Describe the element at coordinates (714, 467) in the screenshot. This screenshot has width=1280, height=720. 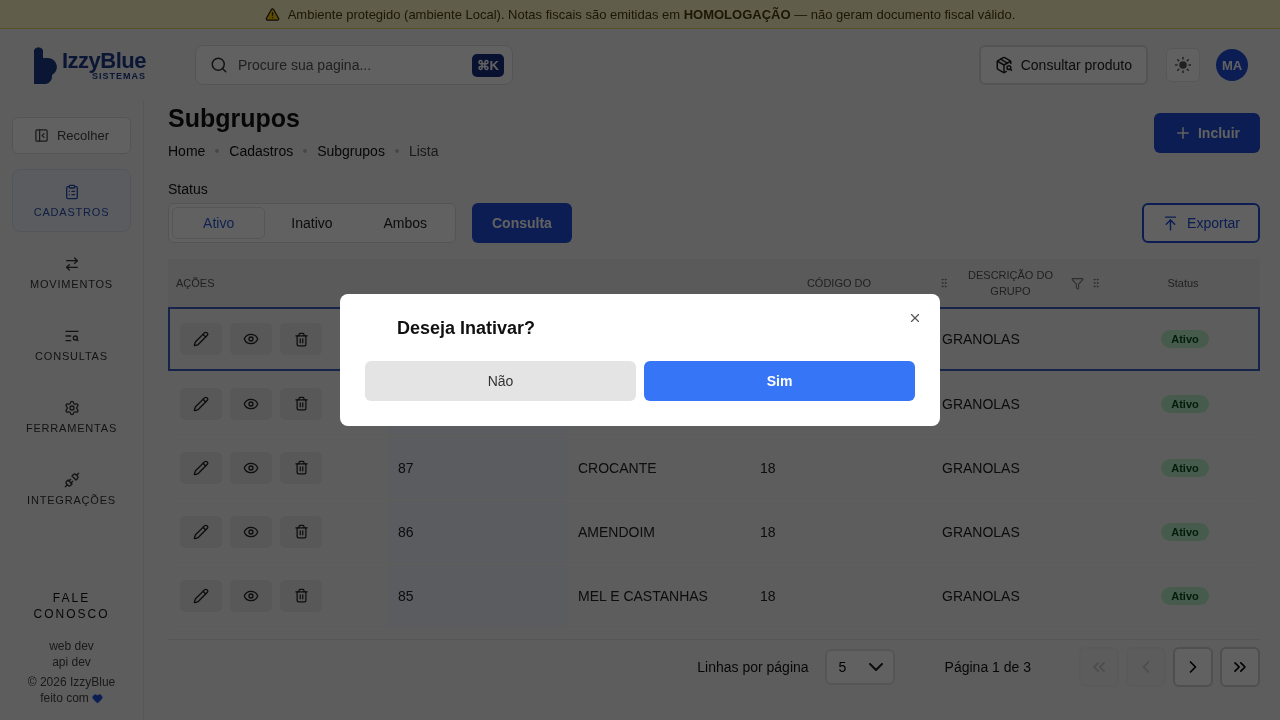
I see `table-row: 87 CROCANTE 18 GRANOLAS Ativo` at that location.